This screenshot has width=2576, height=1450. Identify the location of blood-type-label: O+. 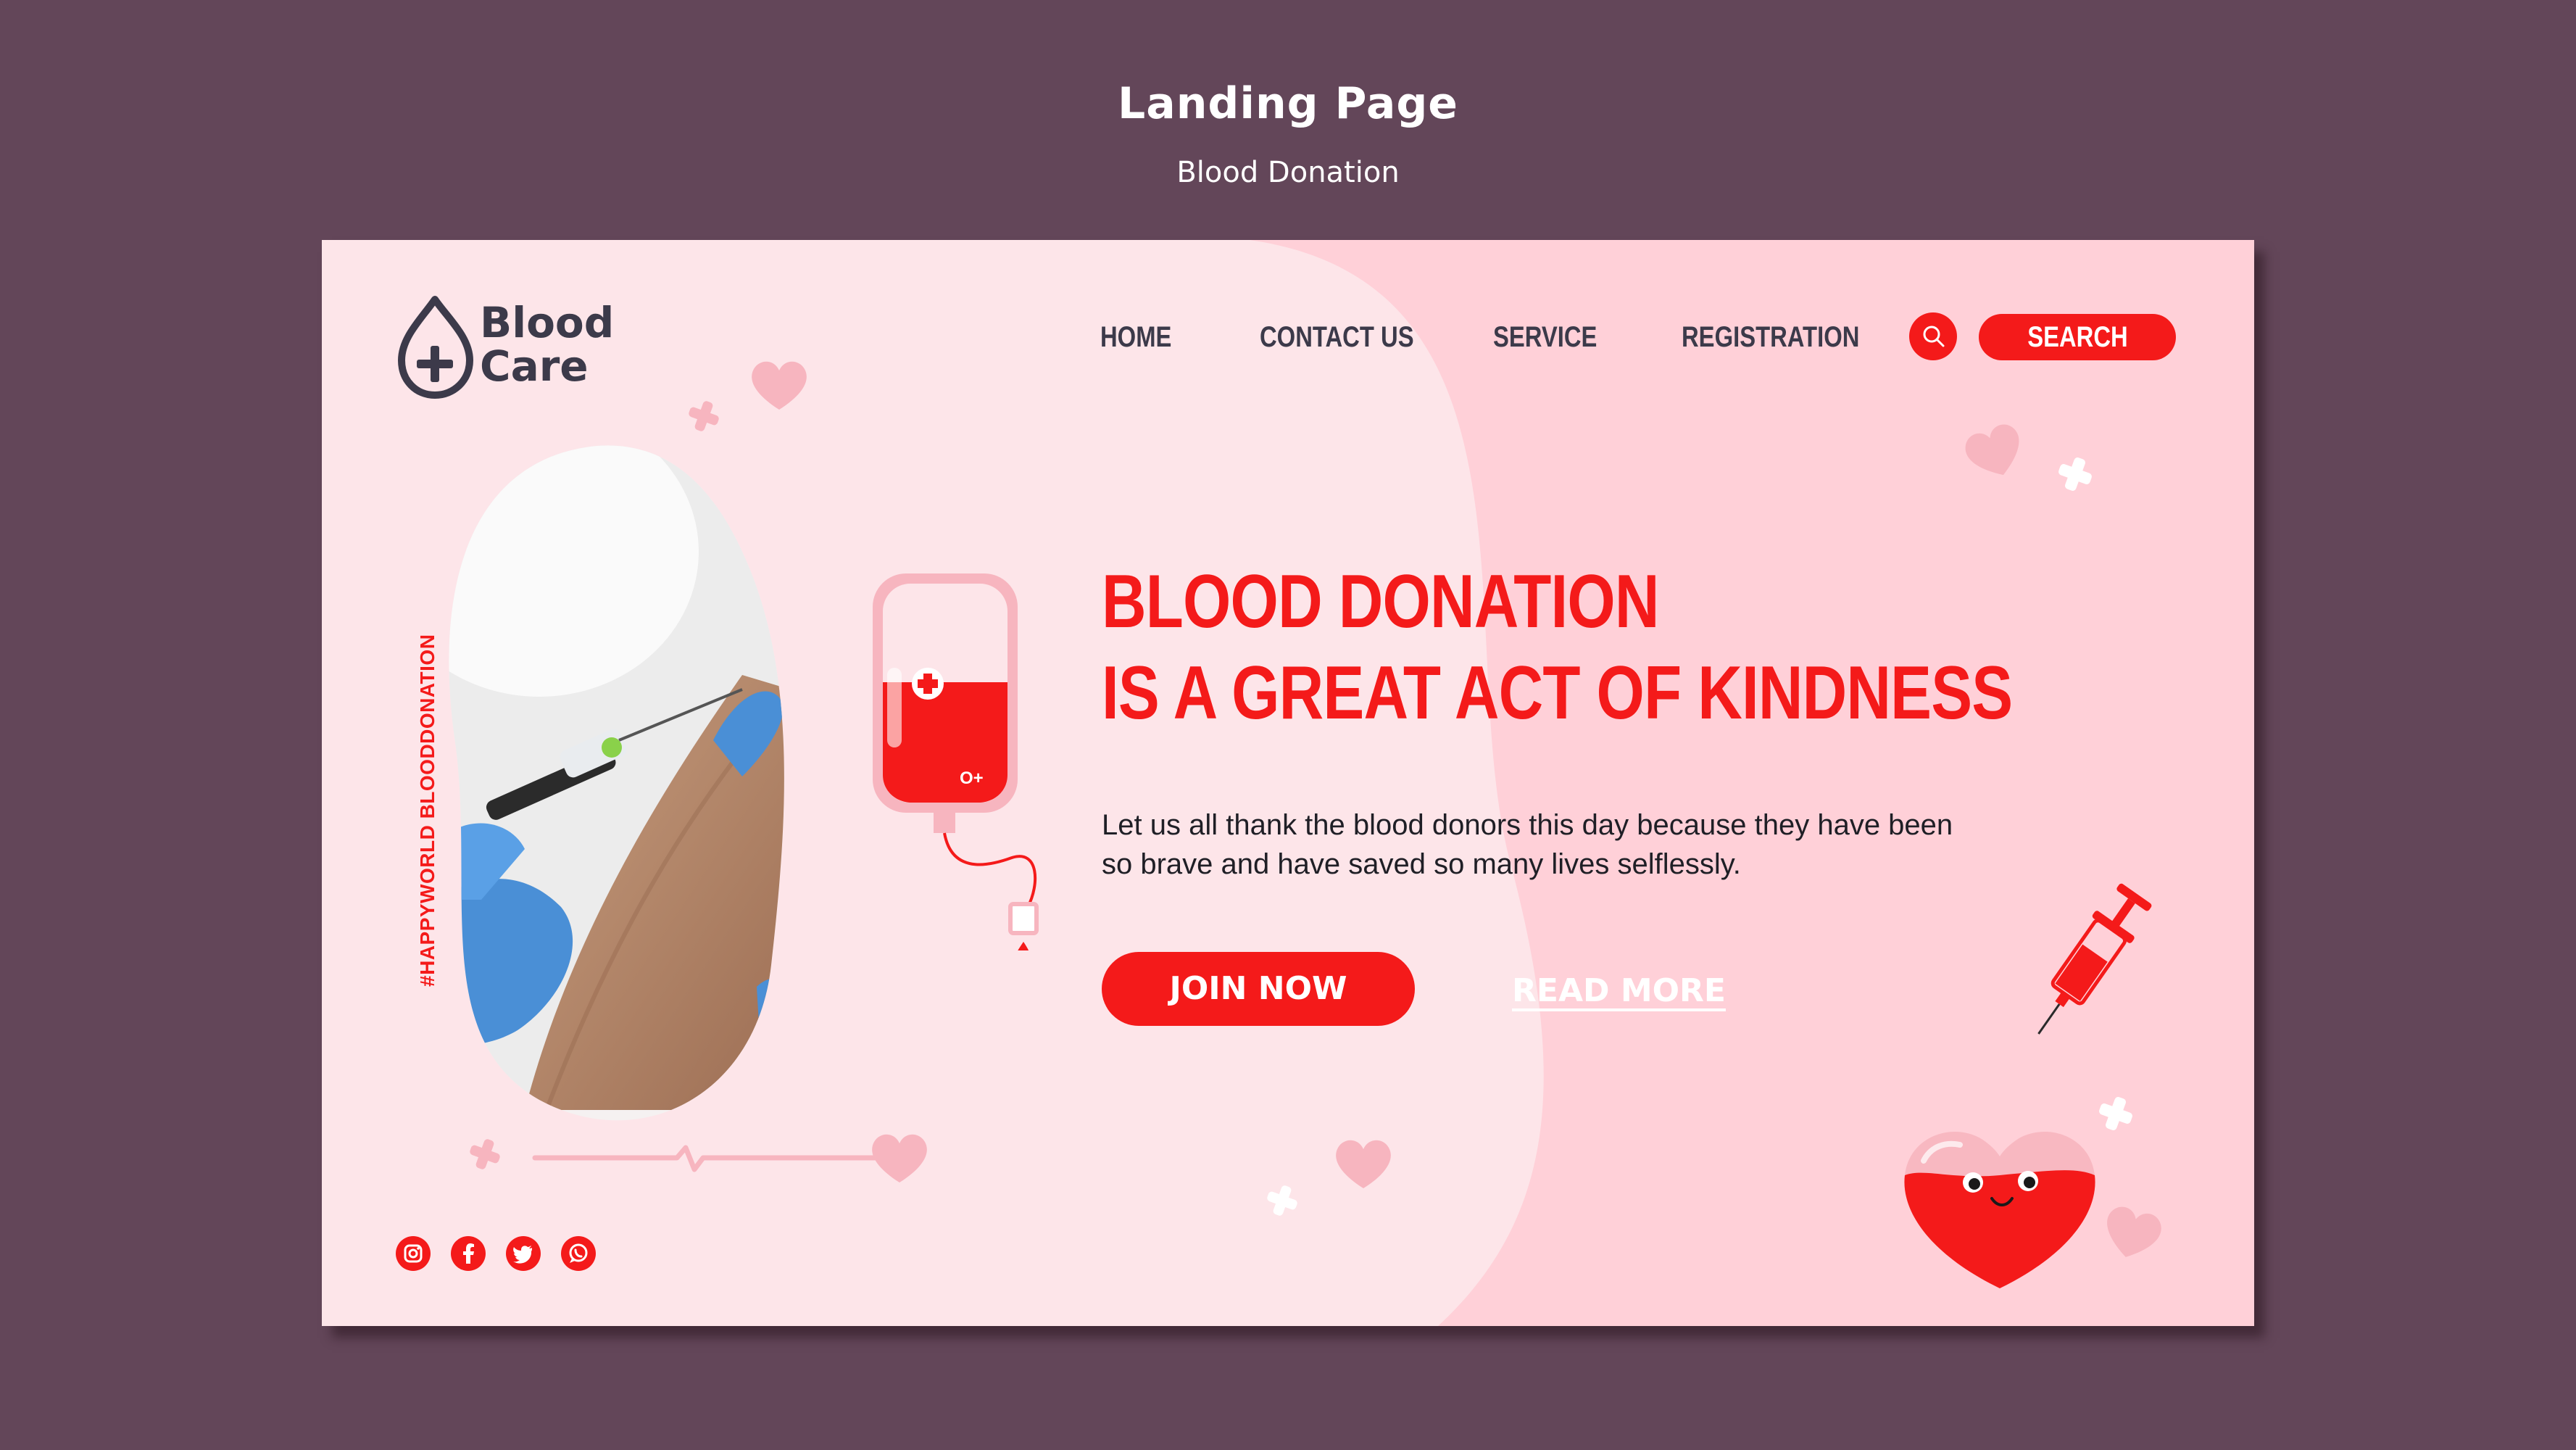
(972, 778).